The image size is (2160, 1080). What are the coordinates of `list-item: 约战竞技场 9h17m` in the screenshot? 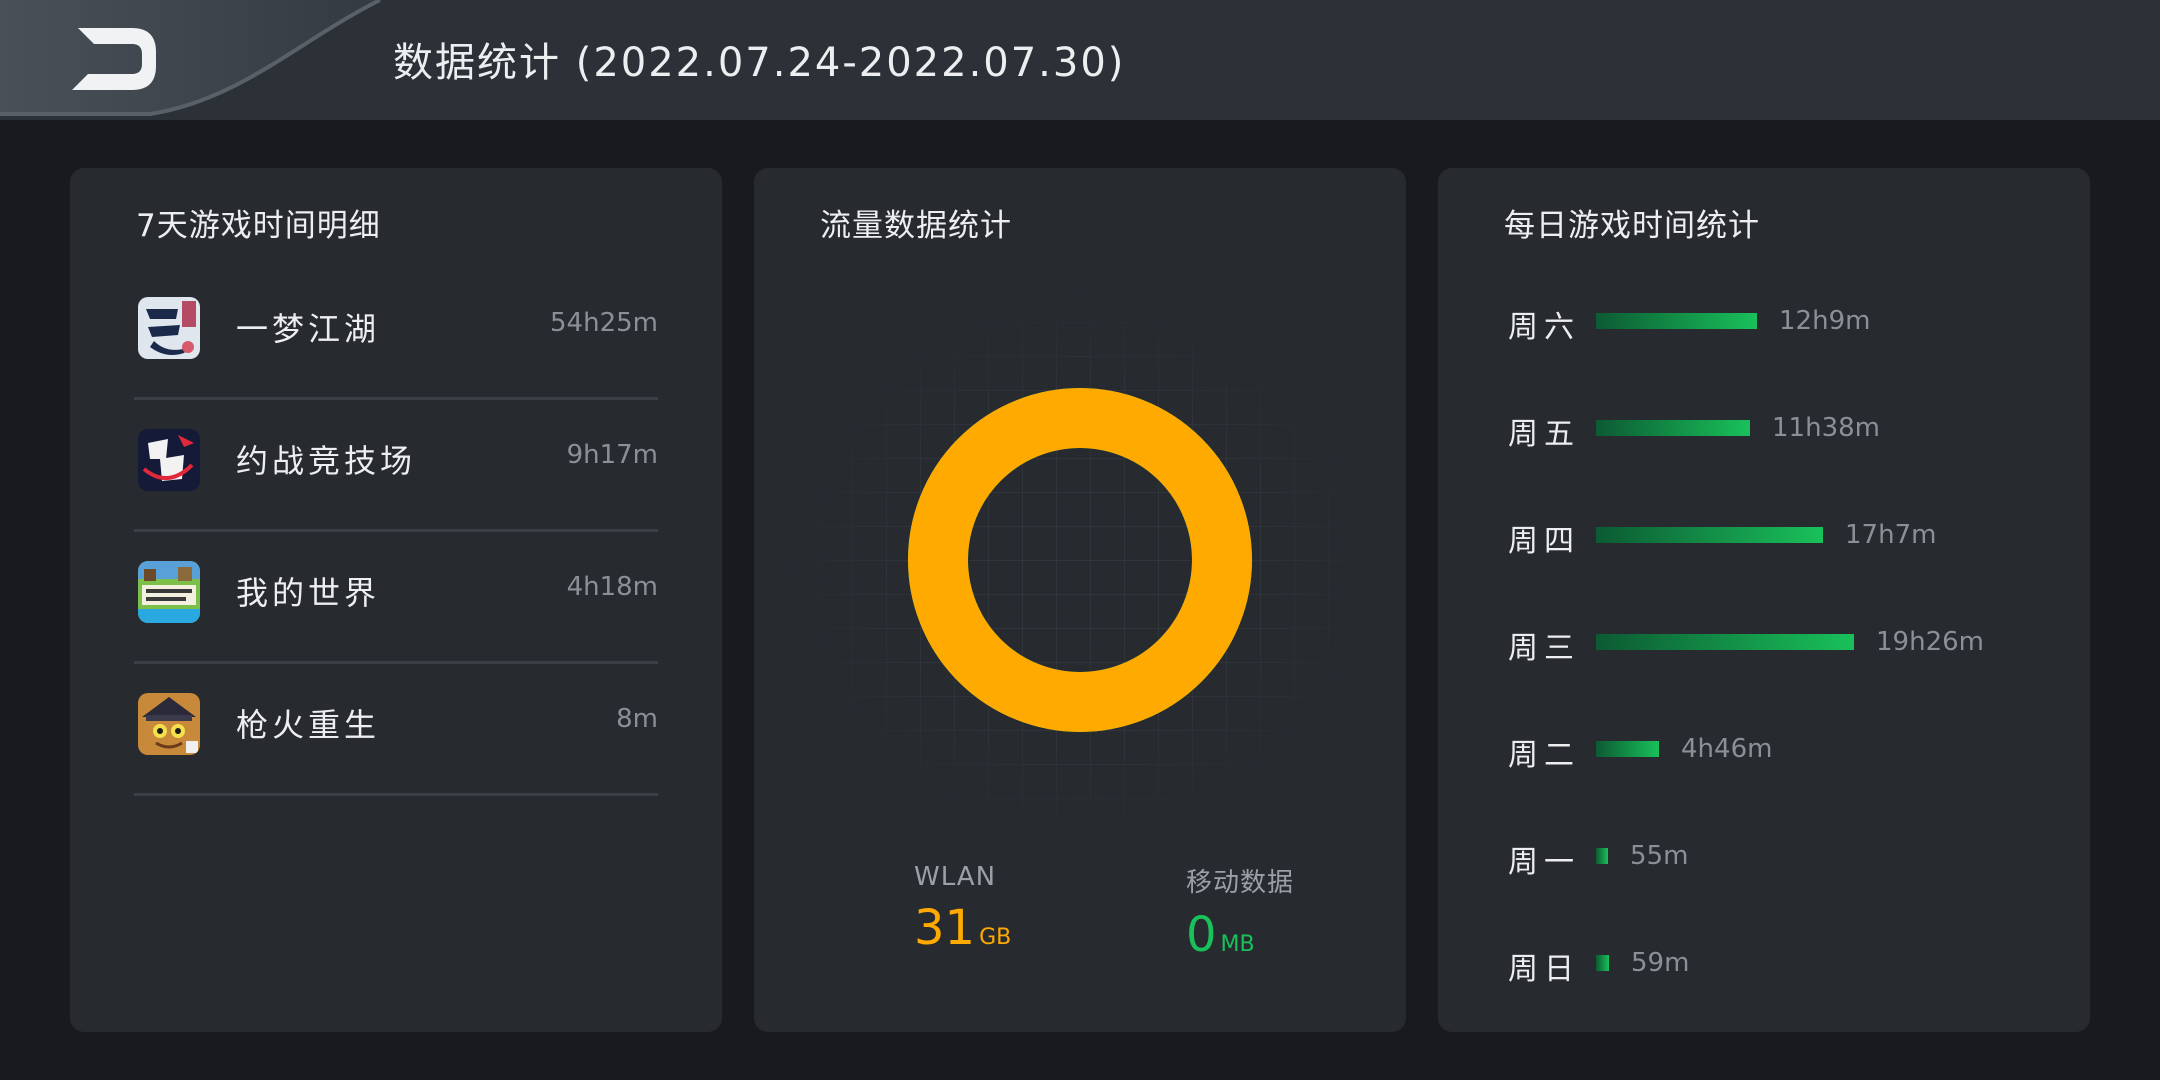 It's located at (396, 466).